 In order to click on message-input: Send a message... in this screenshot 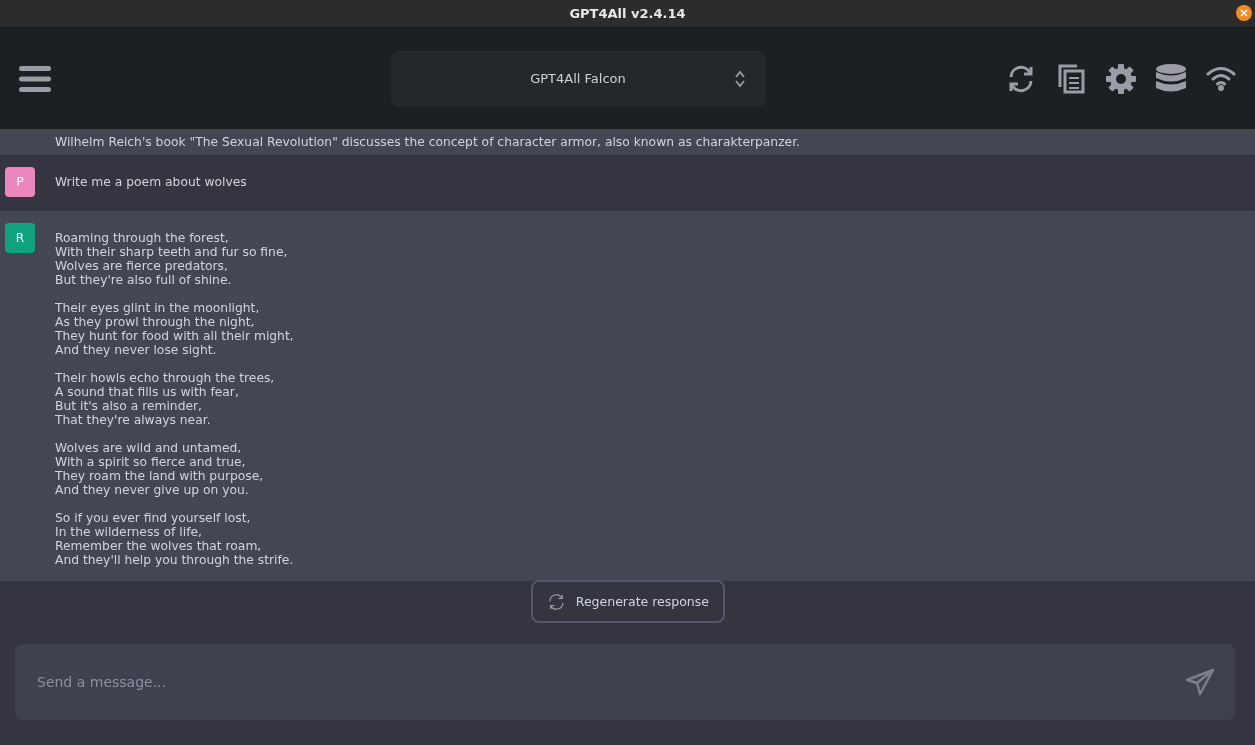, I will do `click(610, 682)`.